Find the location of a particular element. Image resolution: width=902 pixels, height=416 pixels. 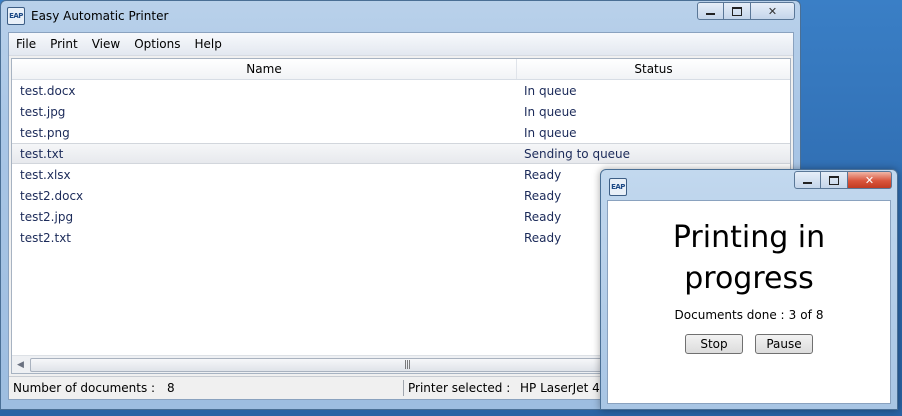

pause-button: Pause is located at coordinates (784, 344).